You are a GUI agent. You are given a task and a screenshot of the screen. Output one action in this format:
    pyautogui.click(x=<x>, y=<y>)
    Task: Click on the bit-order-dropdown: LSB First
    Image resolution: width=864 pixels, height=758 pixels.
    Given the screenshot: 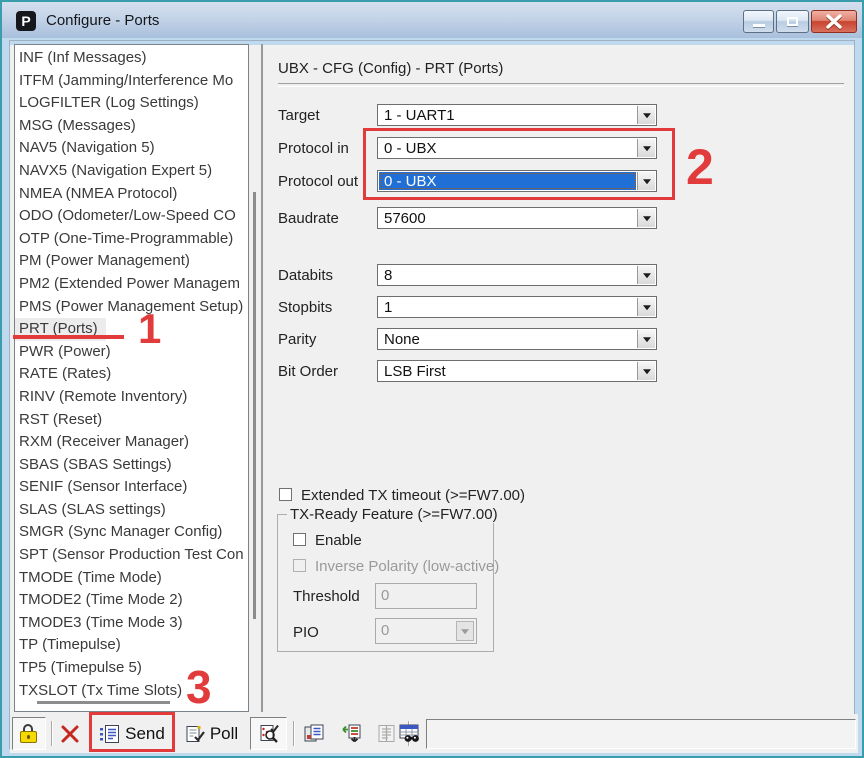 What is the action you would take?
    pyautogui.click(x=517, y=371)
    